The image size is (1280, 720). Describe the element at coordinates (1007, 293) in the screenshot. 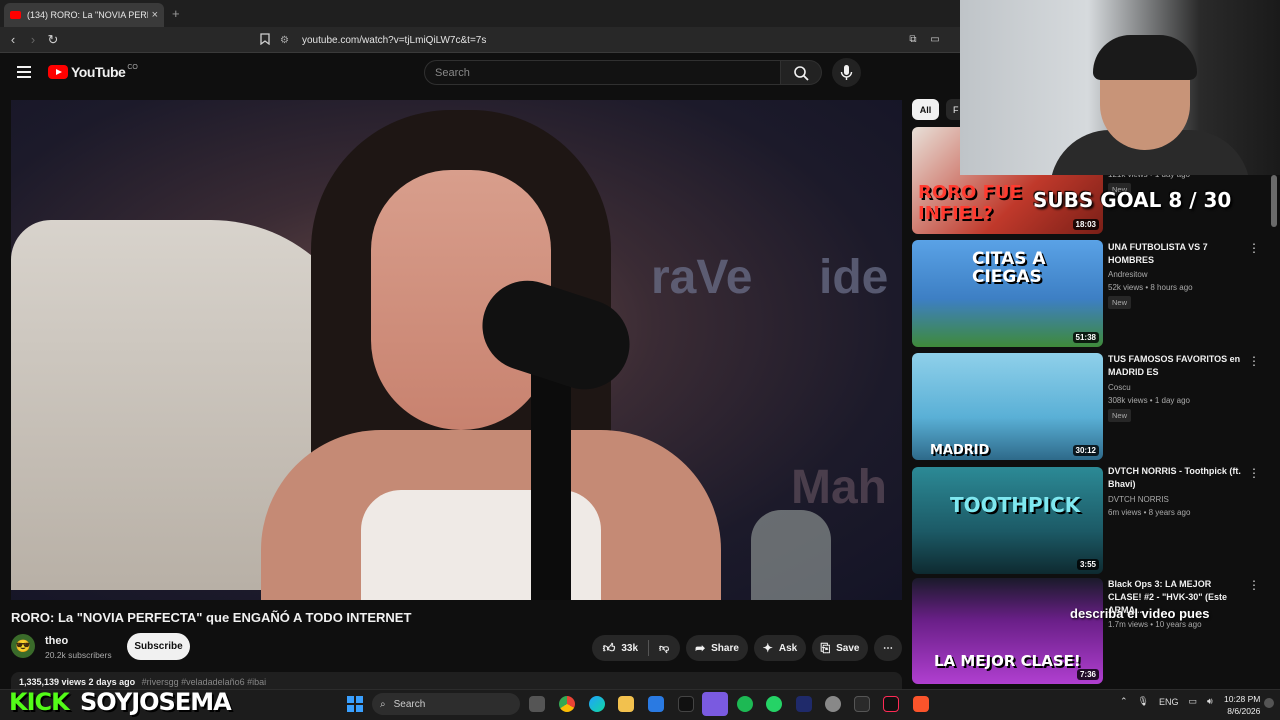

I see `sidebar-thumb-2: CITAS A CIEGAS 51:38` at that location.